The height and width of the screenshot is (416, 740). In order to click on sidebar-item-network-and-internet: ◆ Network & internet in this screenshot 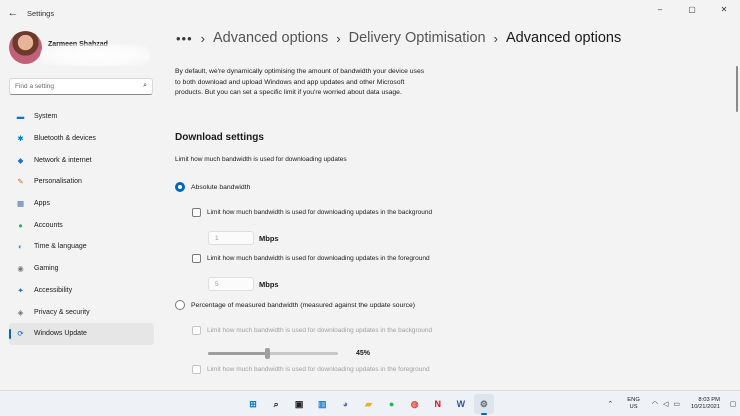, I will do `click(81, 160)`.